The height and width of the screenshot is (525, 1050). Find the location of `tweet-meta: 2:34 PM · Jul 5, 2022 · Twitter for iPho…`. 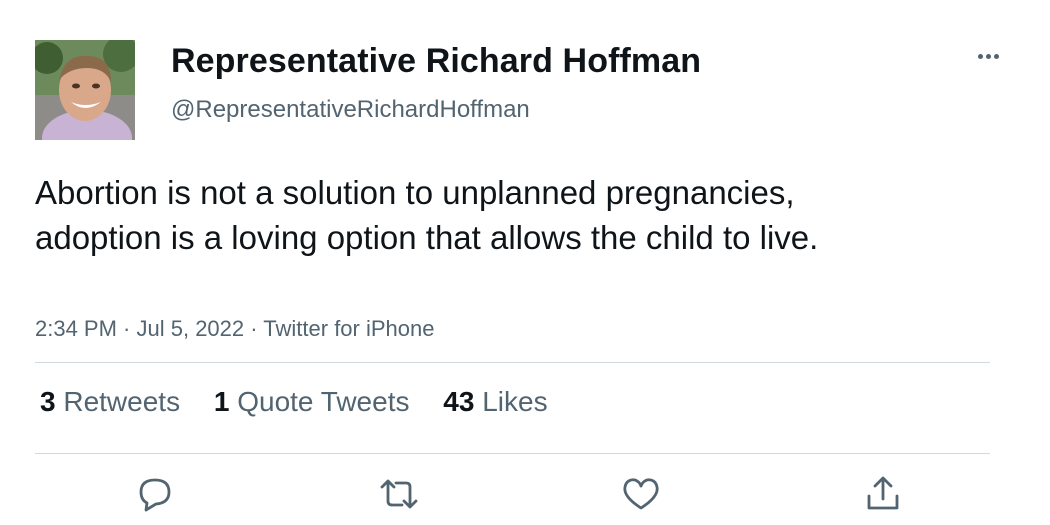

tweet-meta: 2:34 PM · Jul 5, 2022 · Twitter for iPho… is located at coordinates (234, 329).